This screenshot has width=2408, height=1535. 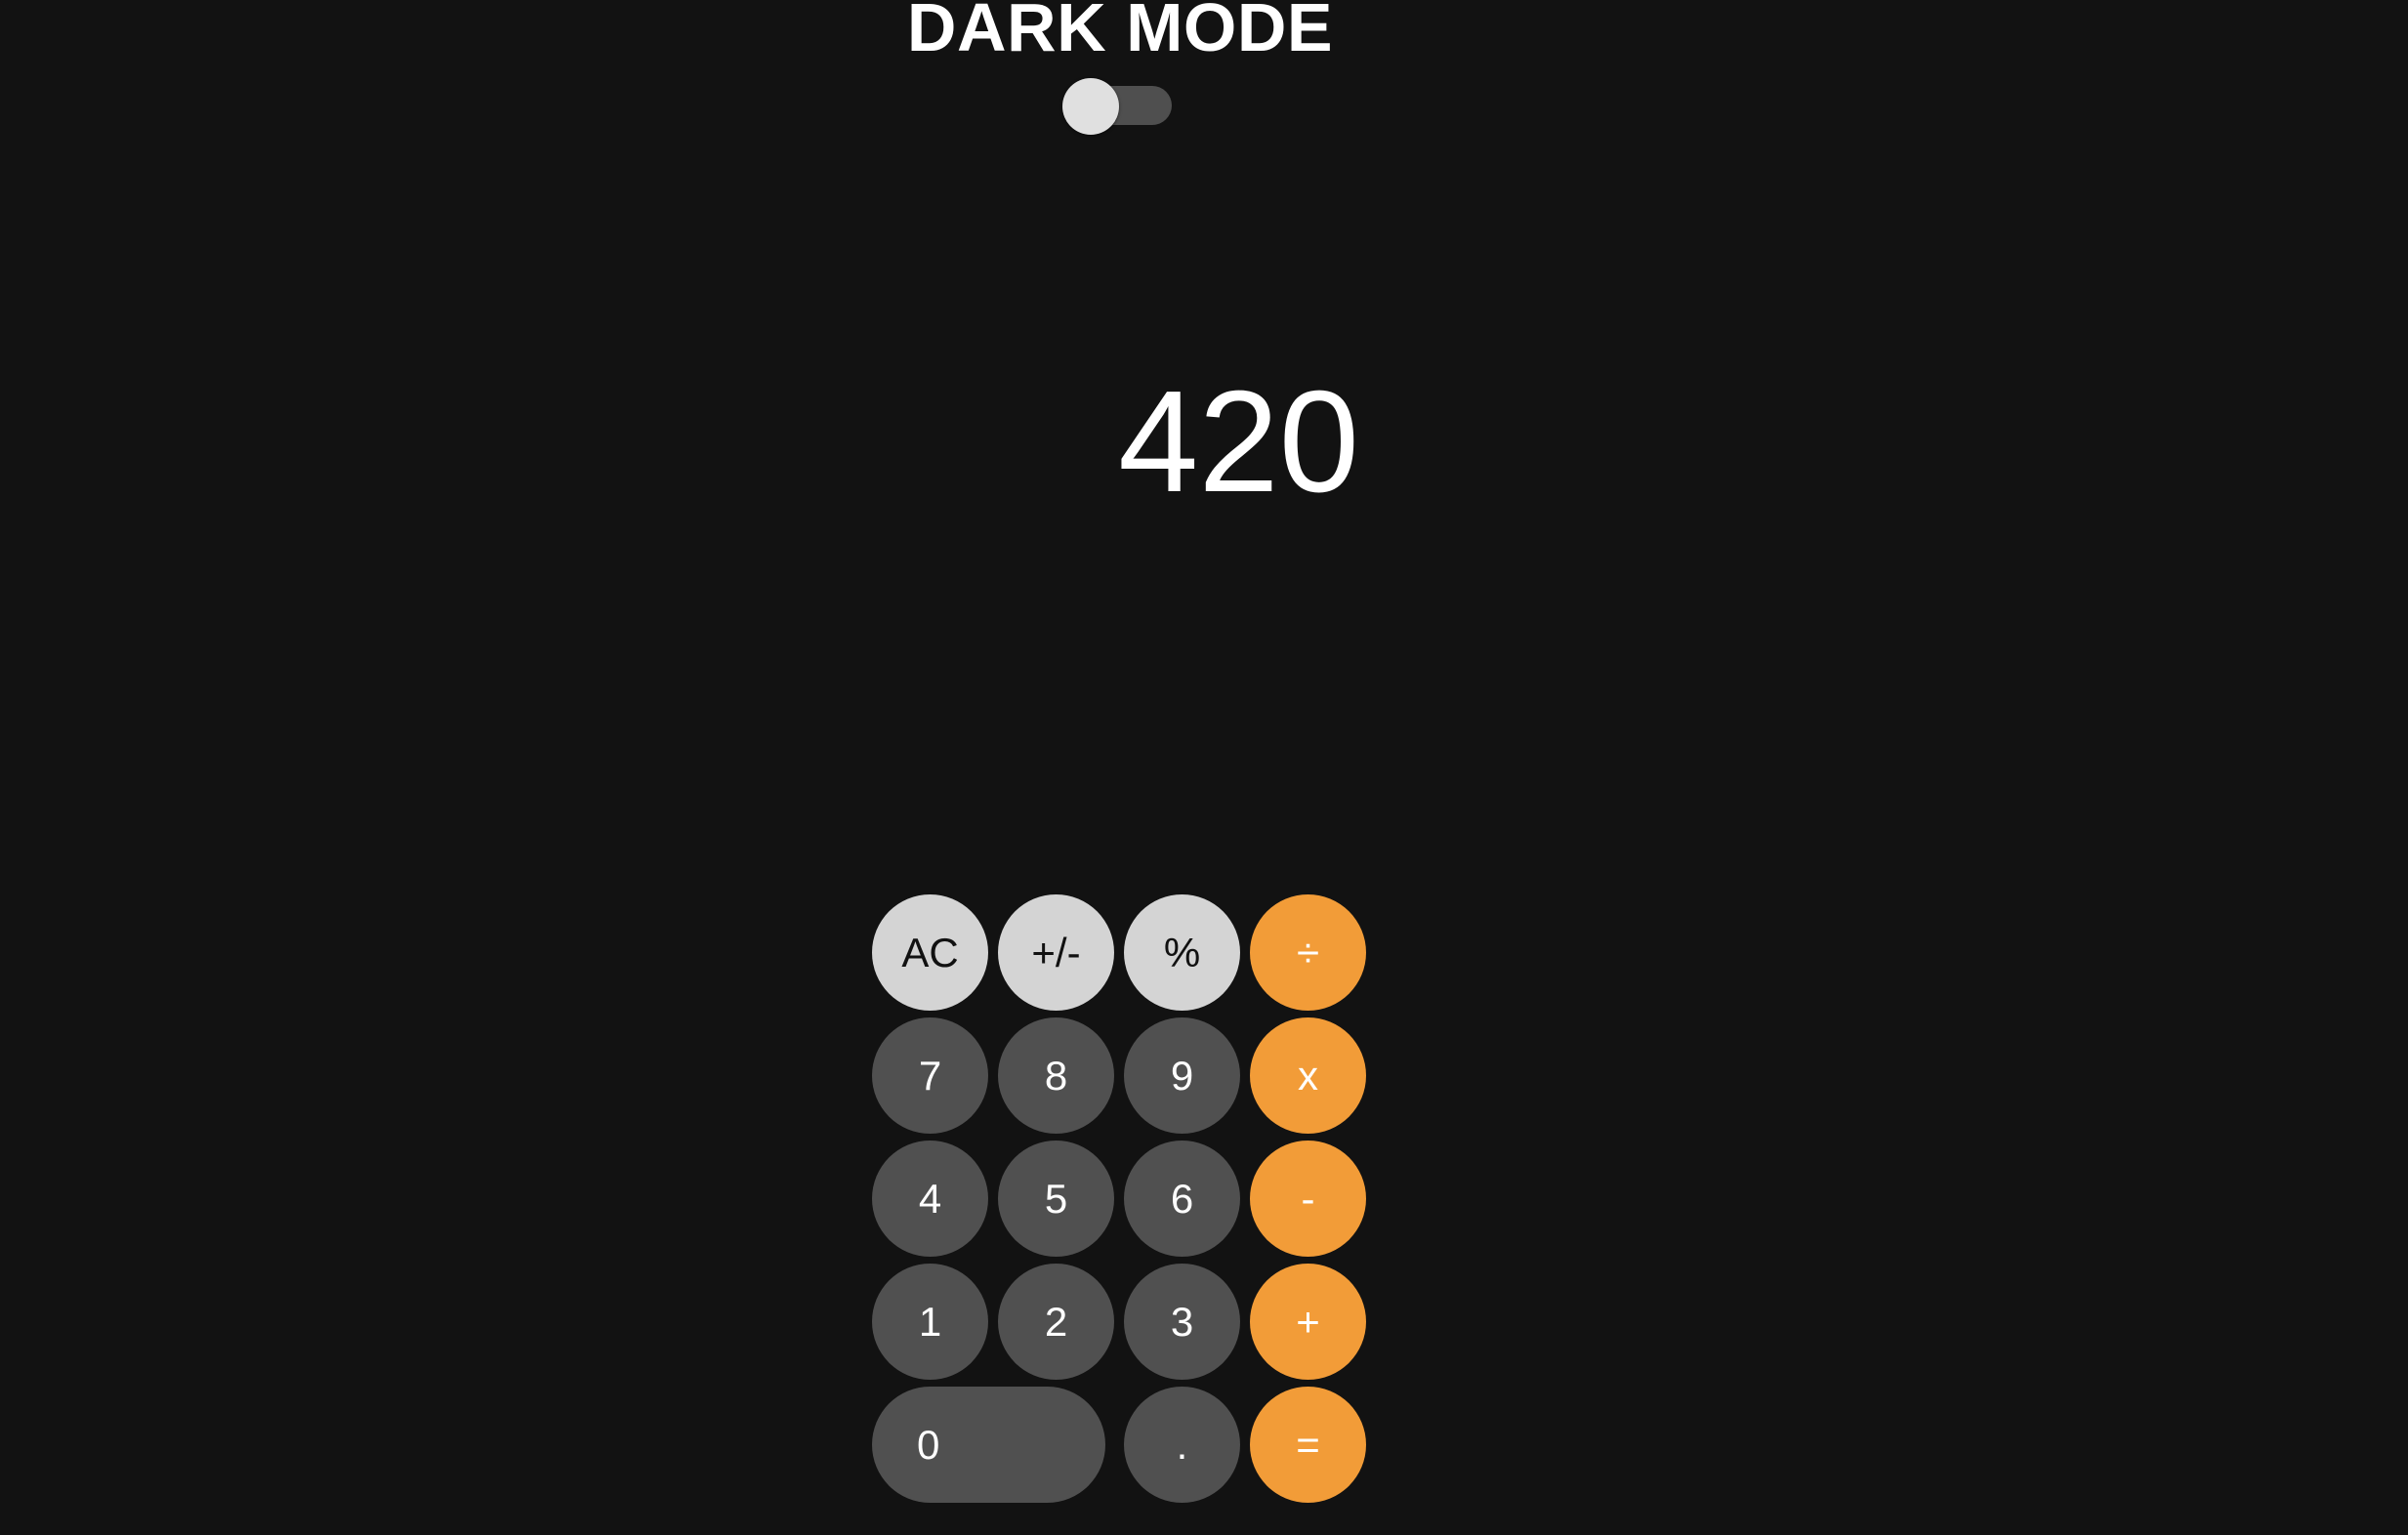 I want to click on sign-toggle-button: +/-, so click(x=1056, y=952).